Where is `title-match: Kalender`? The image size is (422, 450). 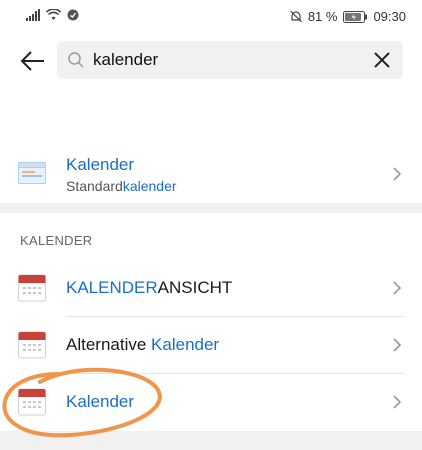
title-match: Kalender is located at coordinates (185, 344).